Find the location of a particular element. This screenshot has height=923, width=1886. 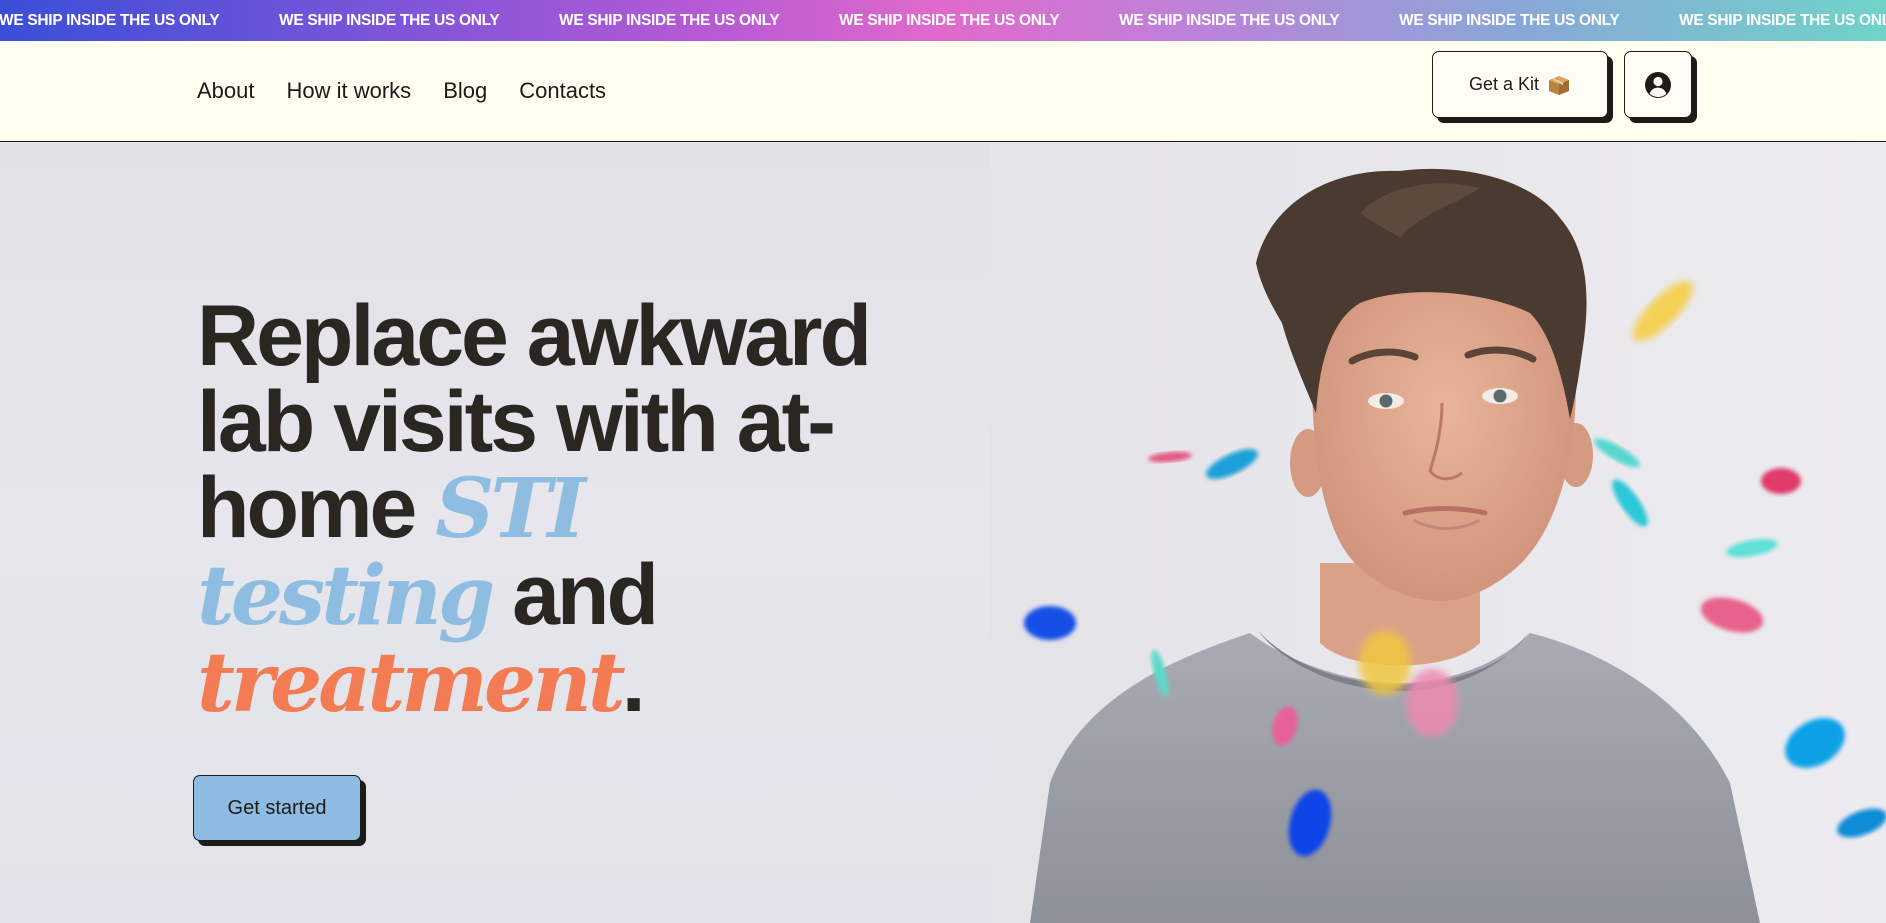

headline-text-part2: and is located at coordinates (575, 595).